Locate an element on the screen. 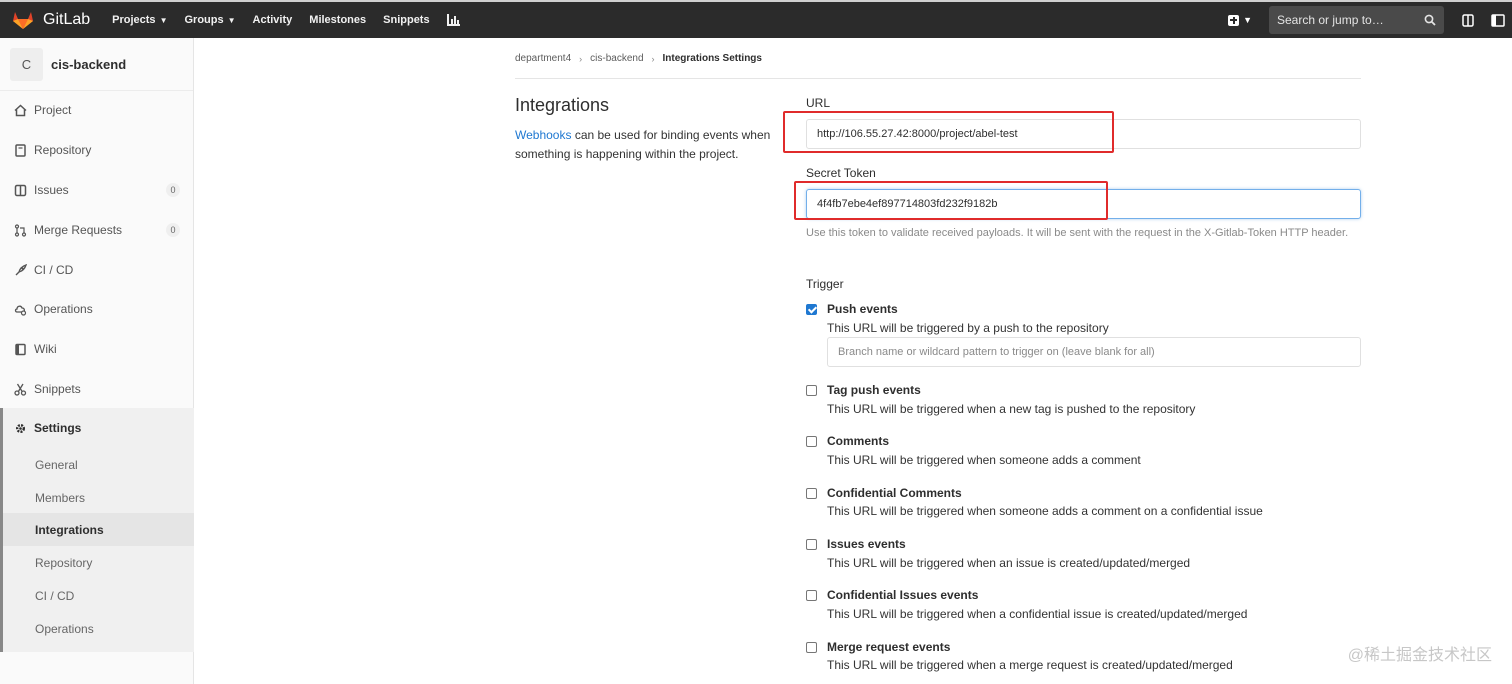  avatar: C is located at coordinates (26, 64).